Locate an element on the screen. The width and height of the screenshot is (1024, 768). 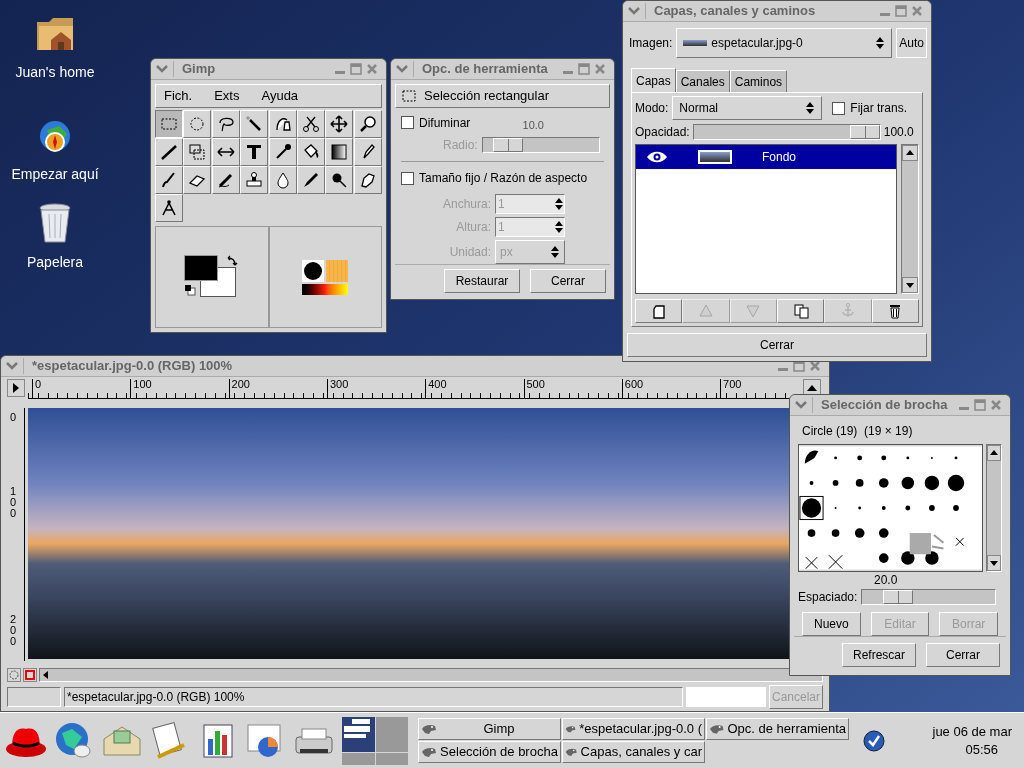
title-bar: Opc. de herramienta is located at coordinates (502, 69).